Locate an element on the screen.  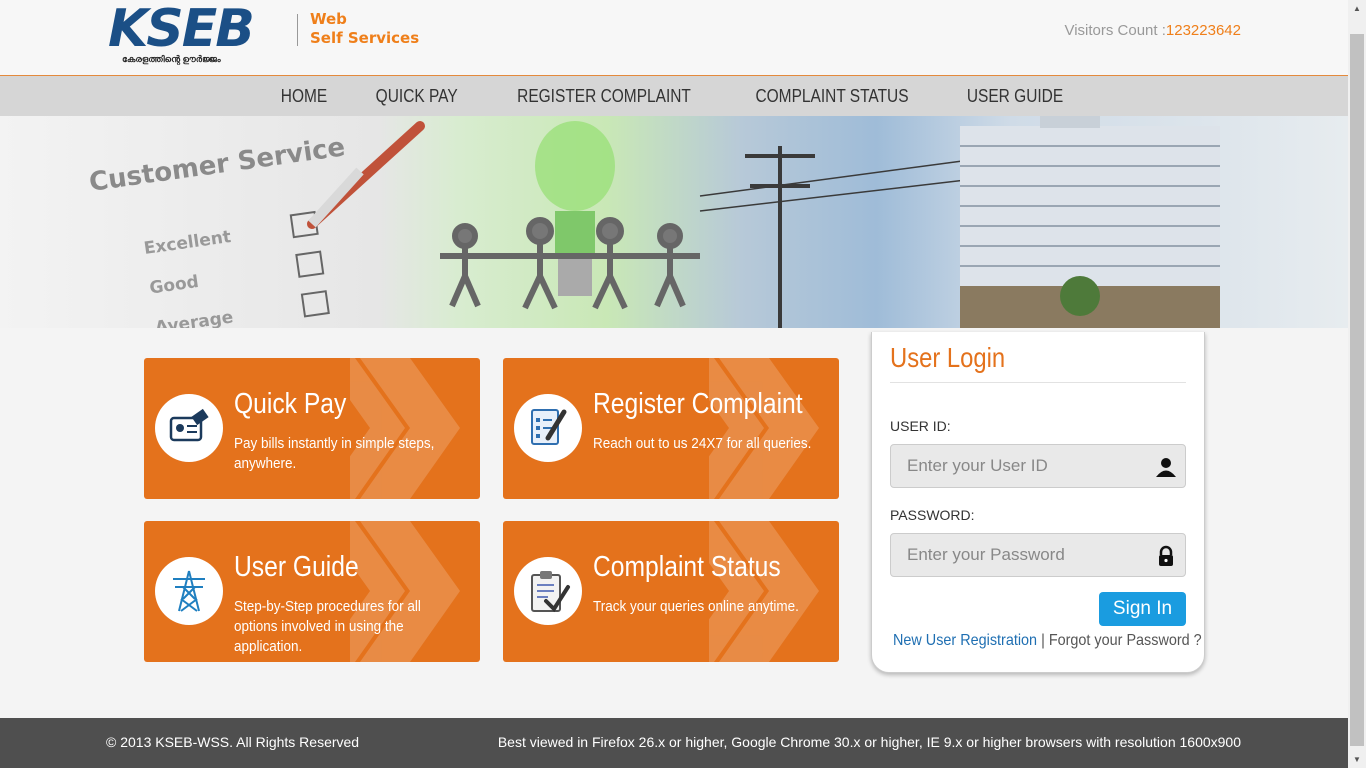
scroll-down-arrow-icon: ▼ is located at coordinates (1357, 759).